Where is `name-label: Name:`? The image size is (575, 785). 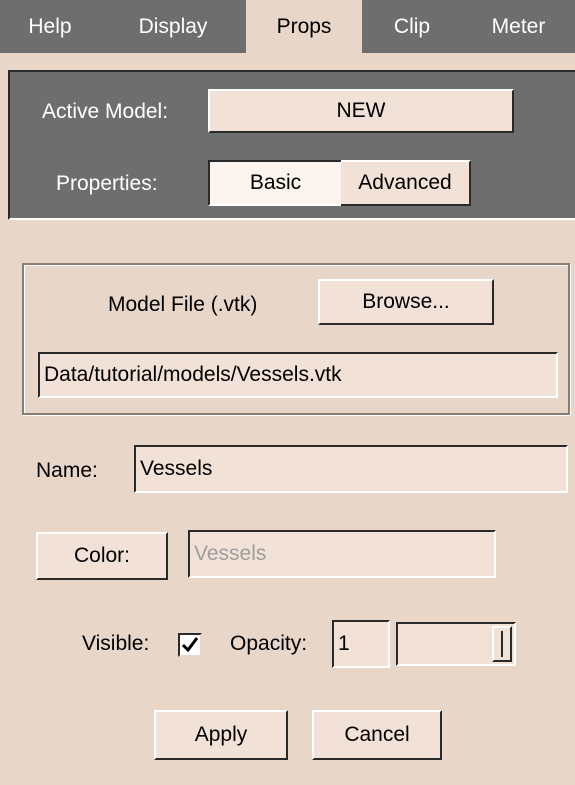 name-label: Name: is located at coordinates (67, 470).